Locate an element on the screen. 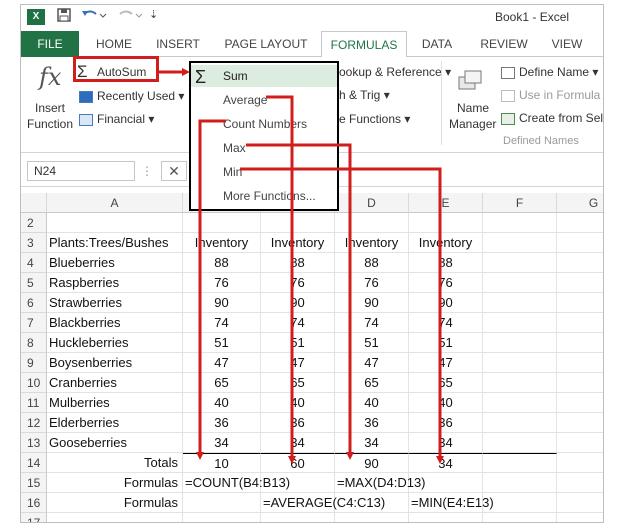 Image resolution: width=620 pixels, height=529 pixels. cell-d16 is located at coordinates (372, 503).